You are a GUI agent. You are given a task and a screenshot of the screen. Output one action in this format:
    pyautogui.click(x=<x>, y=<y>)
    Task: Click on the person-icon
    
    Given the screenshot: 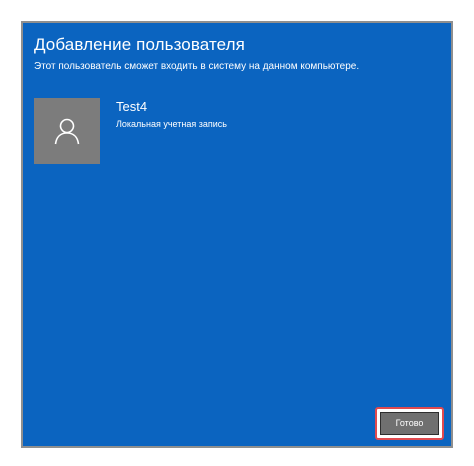 What is the action you would take?
    pyautogui.click(x=67, y=131)
    